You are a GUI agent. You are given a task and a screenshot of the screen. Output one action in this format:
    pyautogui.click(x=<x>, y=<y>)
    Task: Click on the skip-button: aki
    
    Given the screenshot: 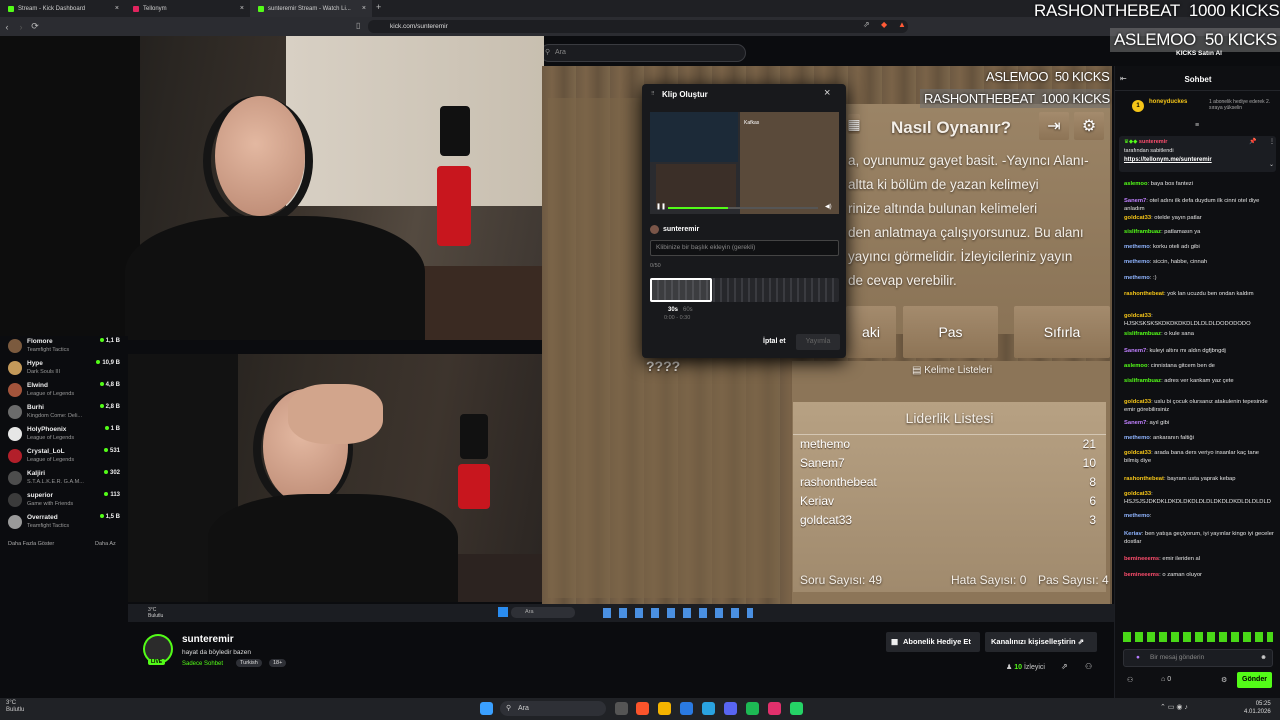 What is the action you would take?
    pyautogui.click(x=871, y=332)
    